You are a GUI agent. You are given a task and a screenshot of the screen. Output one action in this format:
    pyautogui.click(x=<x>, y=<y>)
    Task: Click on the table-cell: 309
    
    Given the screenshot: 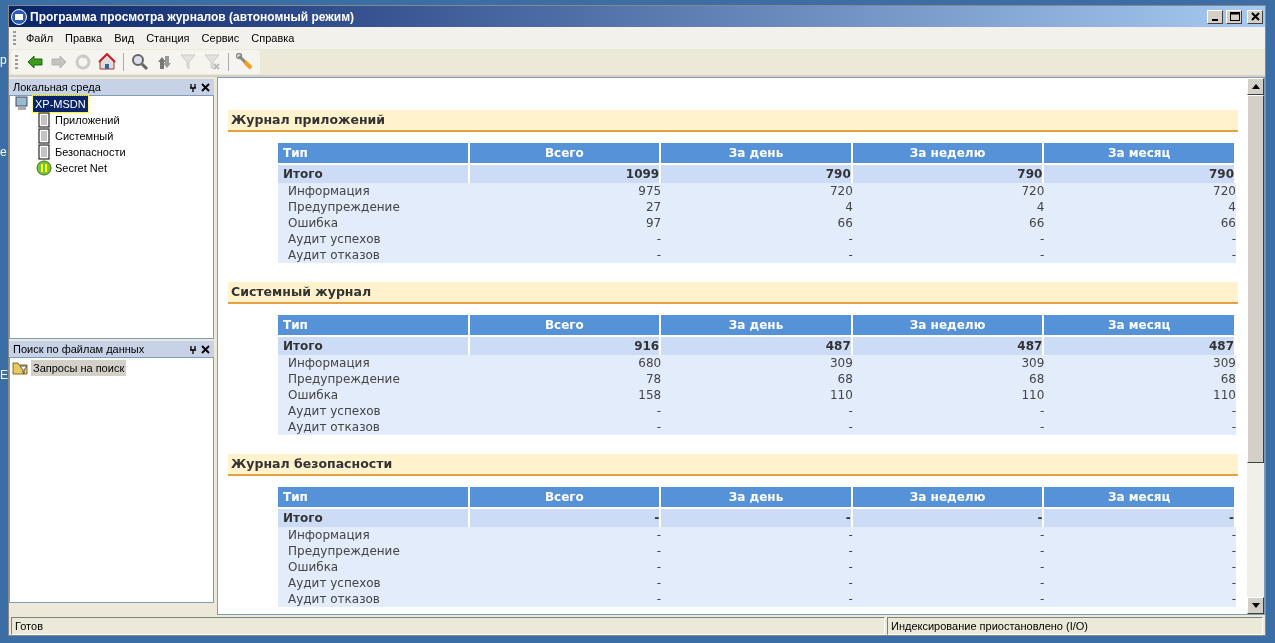 What is the action you would take?
    pyautogui.click(x=1140, y=363)
    